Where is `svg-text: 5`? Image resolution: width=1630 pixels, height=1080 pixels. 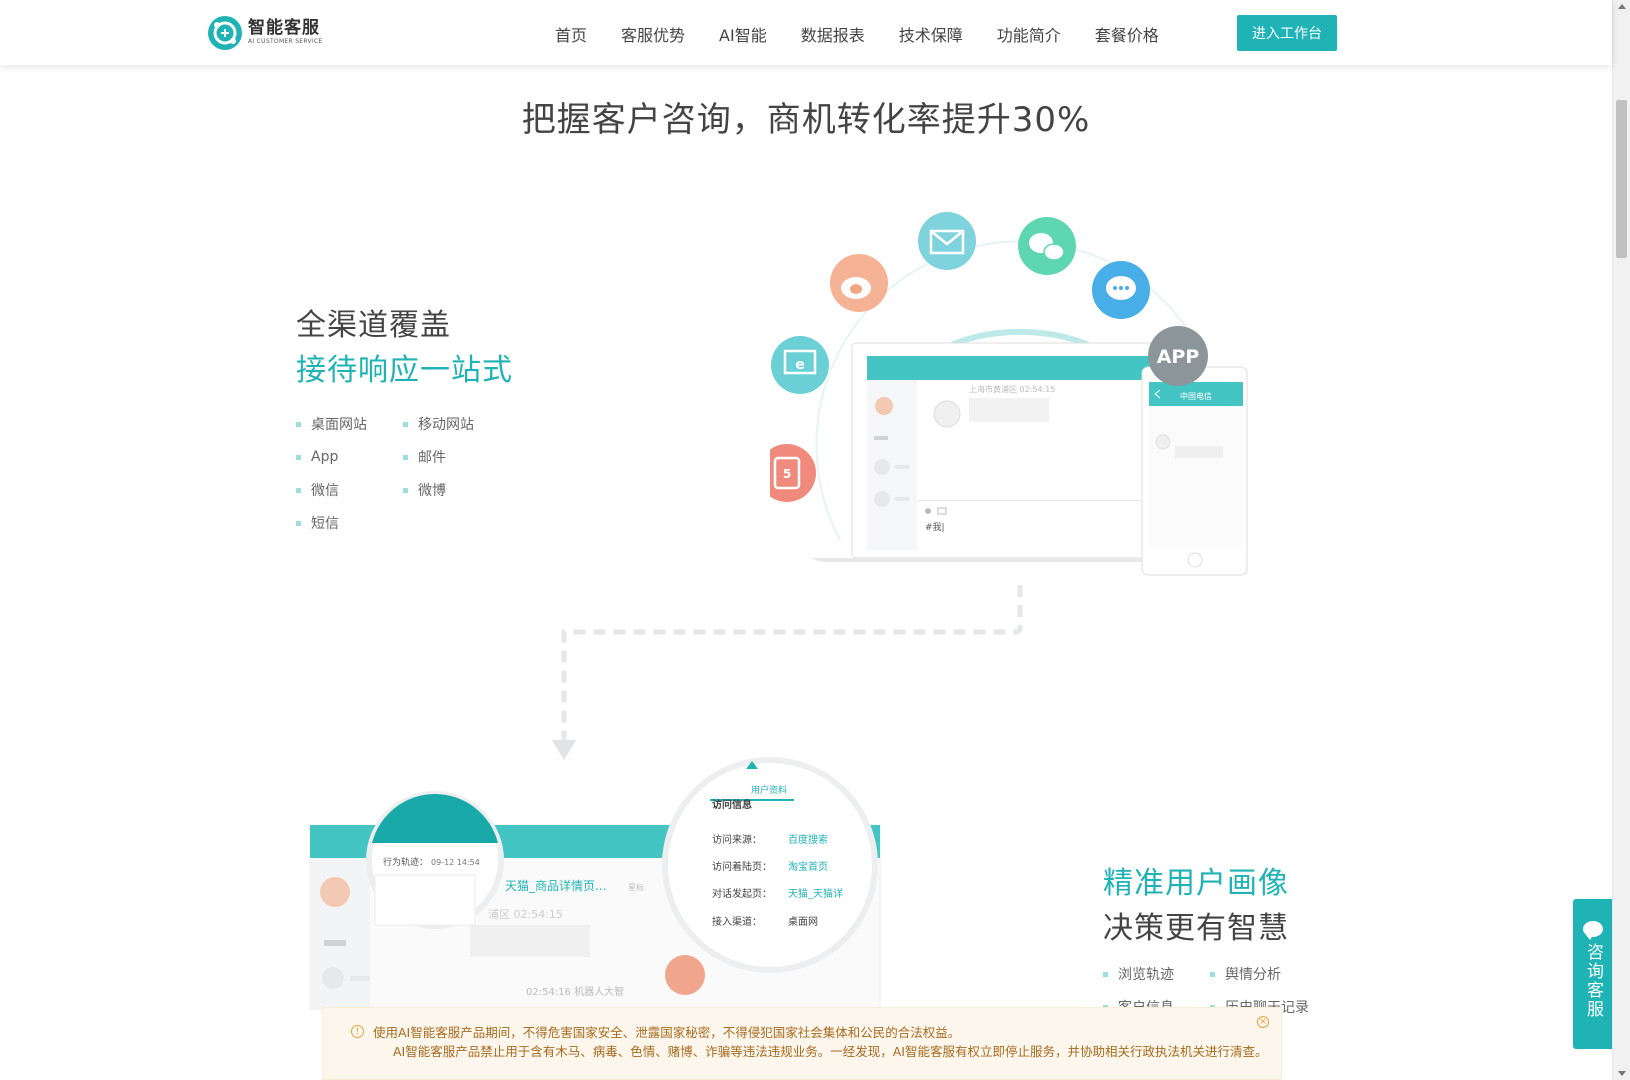 svg-text: 5 is located at coordinates (787, 474).